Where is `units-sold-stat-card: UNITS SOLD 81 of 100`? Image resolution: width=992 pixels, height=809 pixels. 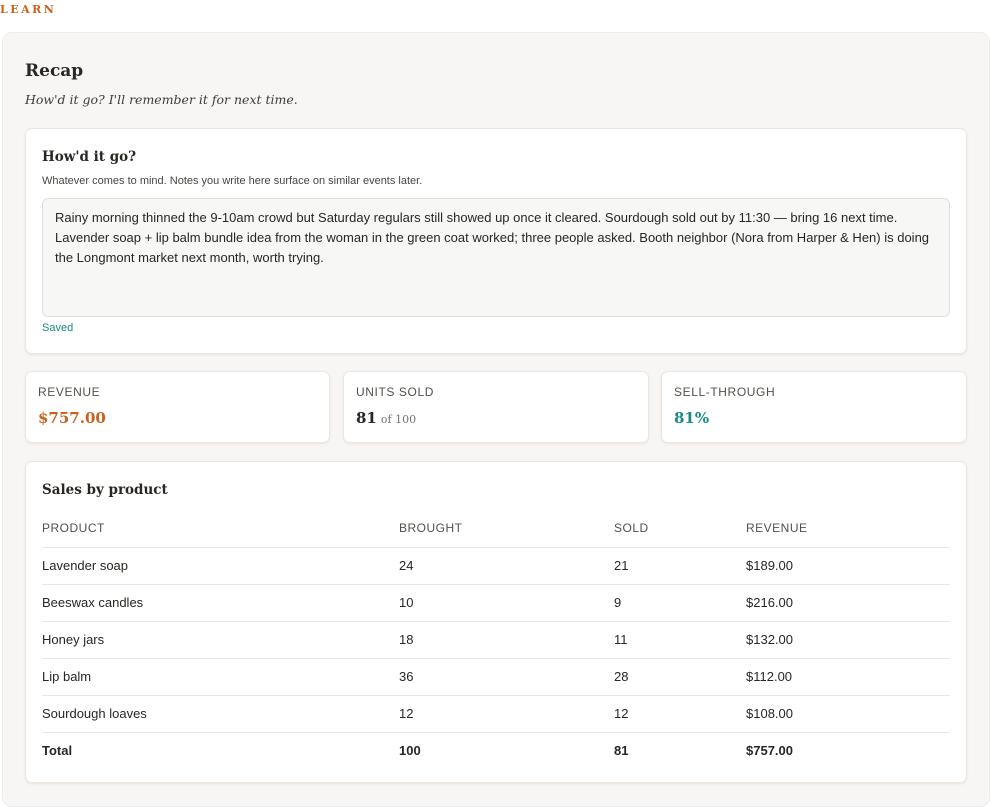
units-sold-stat-card: UNITS SOLD 81 of 100 is located at coordinates (496, 407).